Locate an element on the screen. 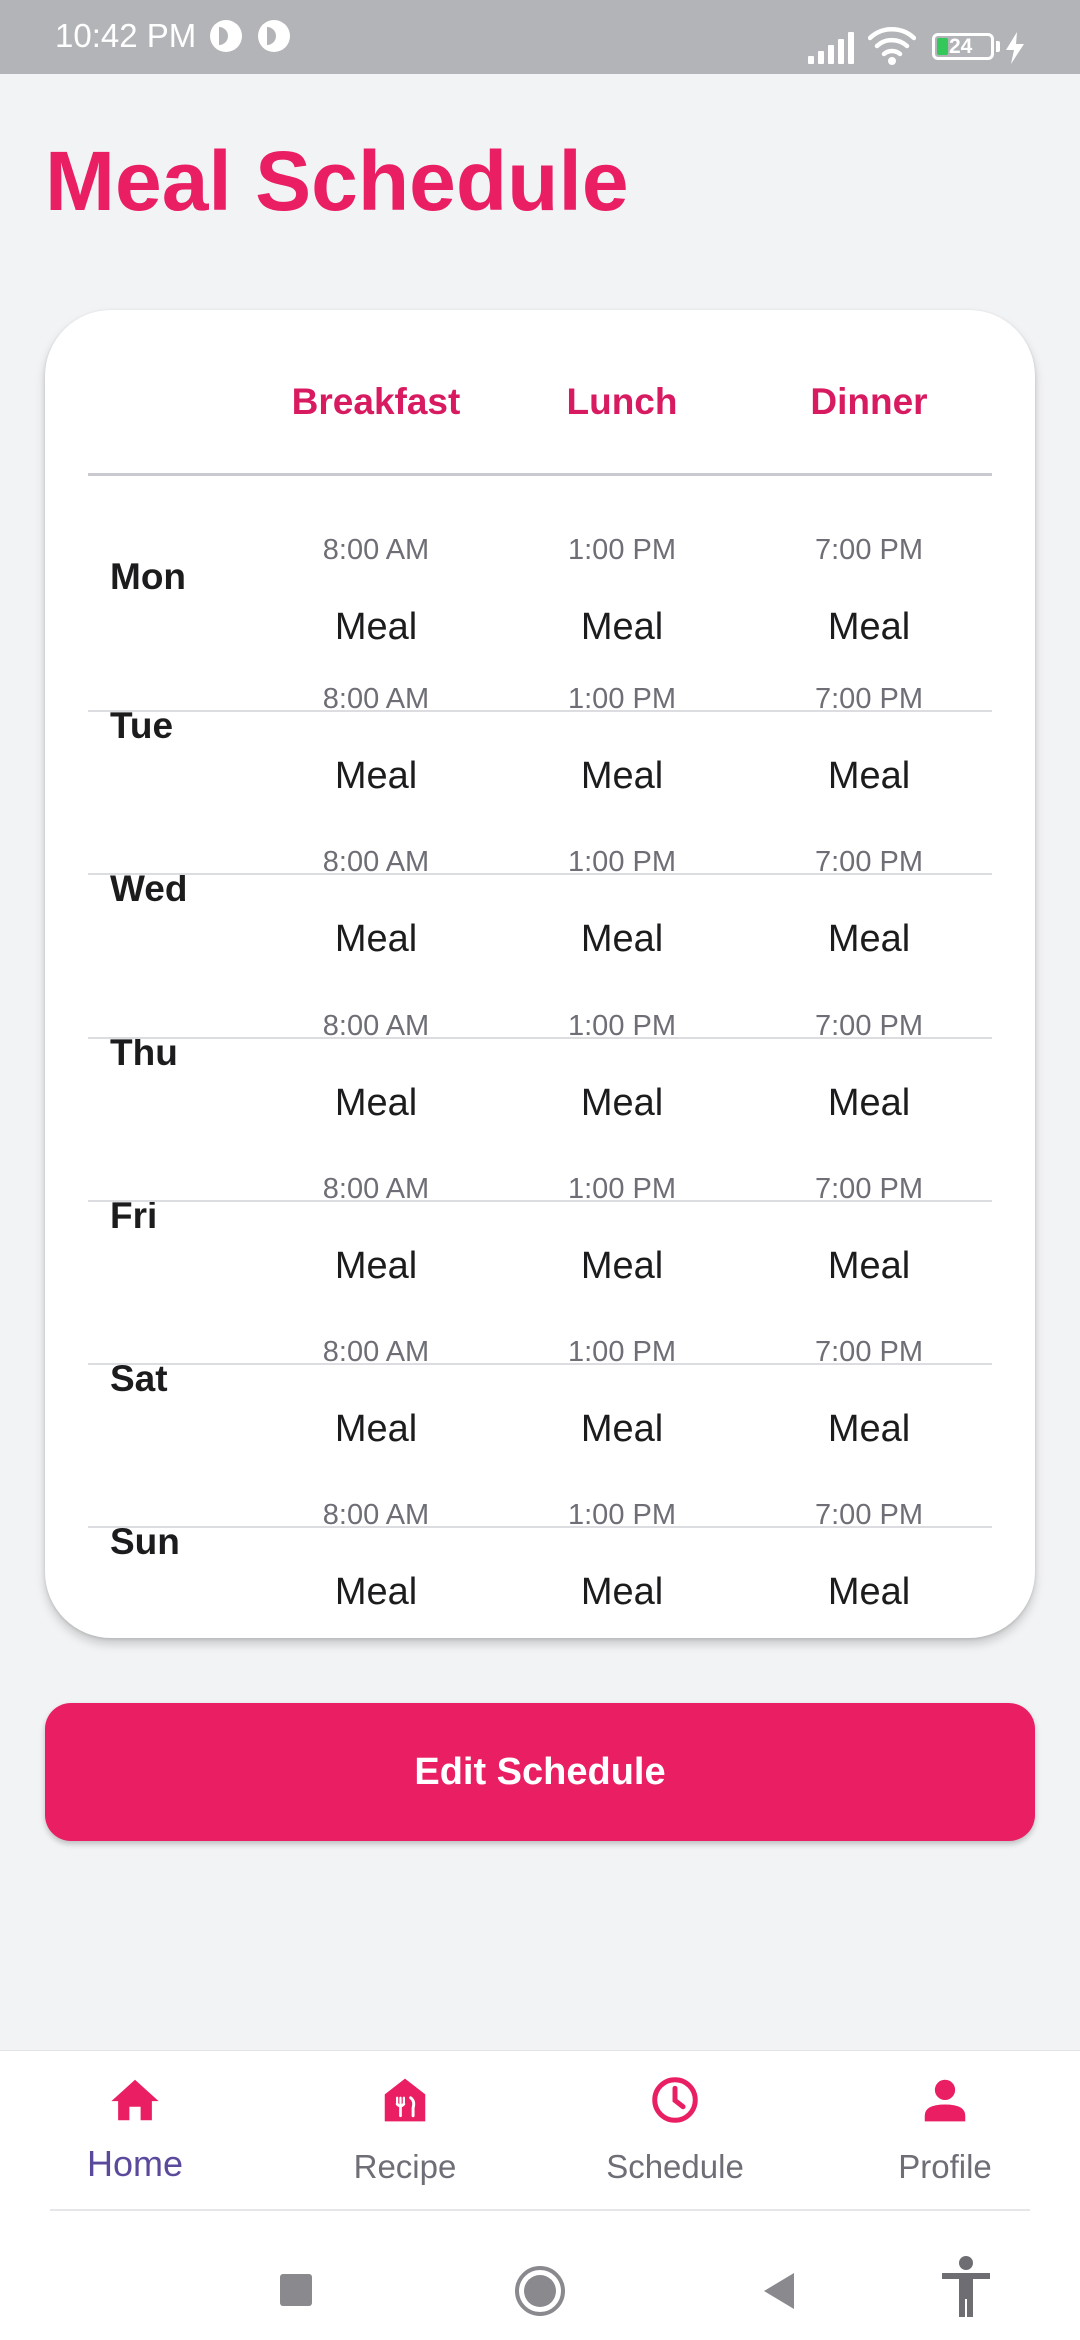 The height and width of the screenshot is (2340, 1080). column-header-lunch: Lunch is located at coordinates (622, 401).